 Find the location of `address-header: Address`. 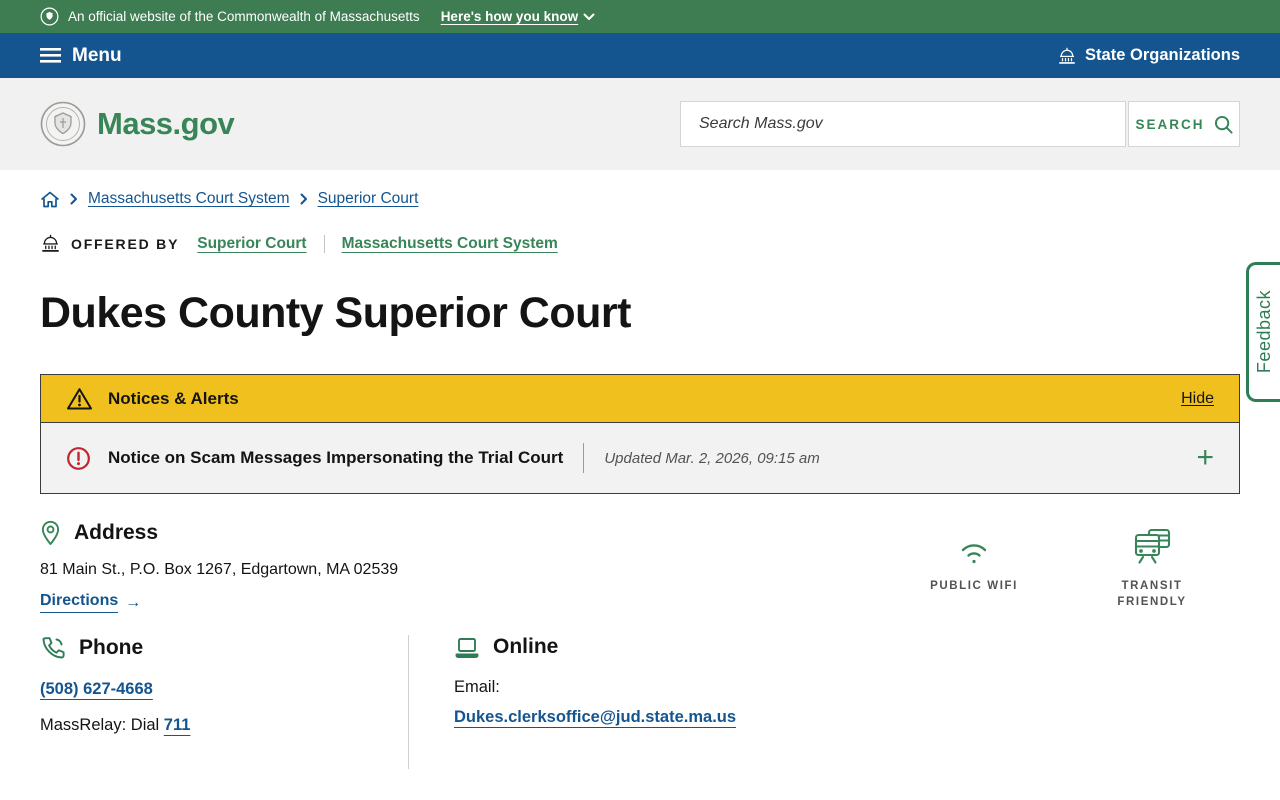

address-header: Address is located at coordinates (219, 533).